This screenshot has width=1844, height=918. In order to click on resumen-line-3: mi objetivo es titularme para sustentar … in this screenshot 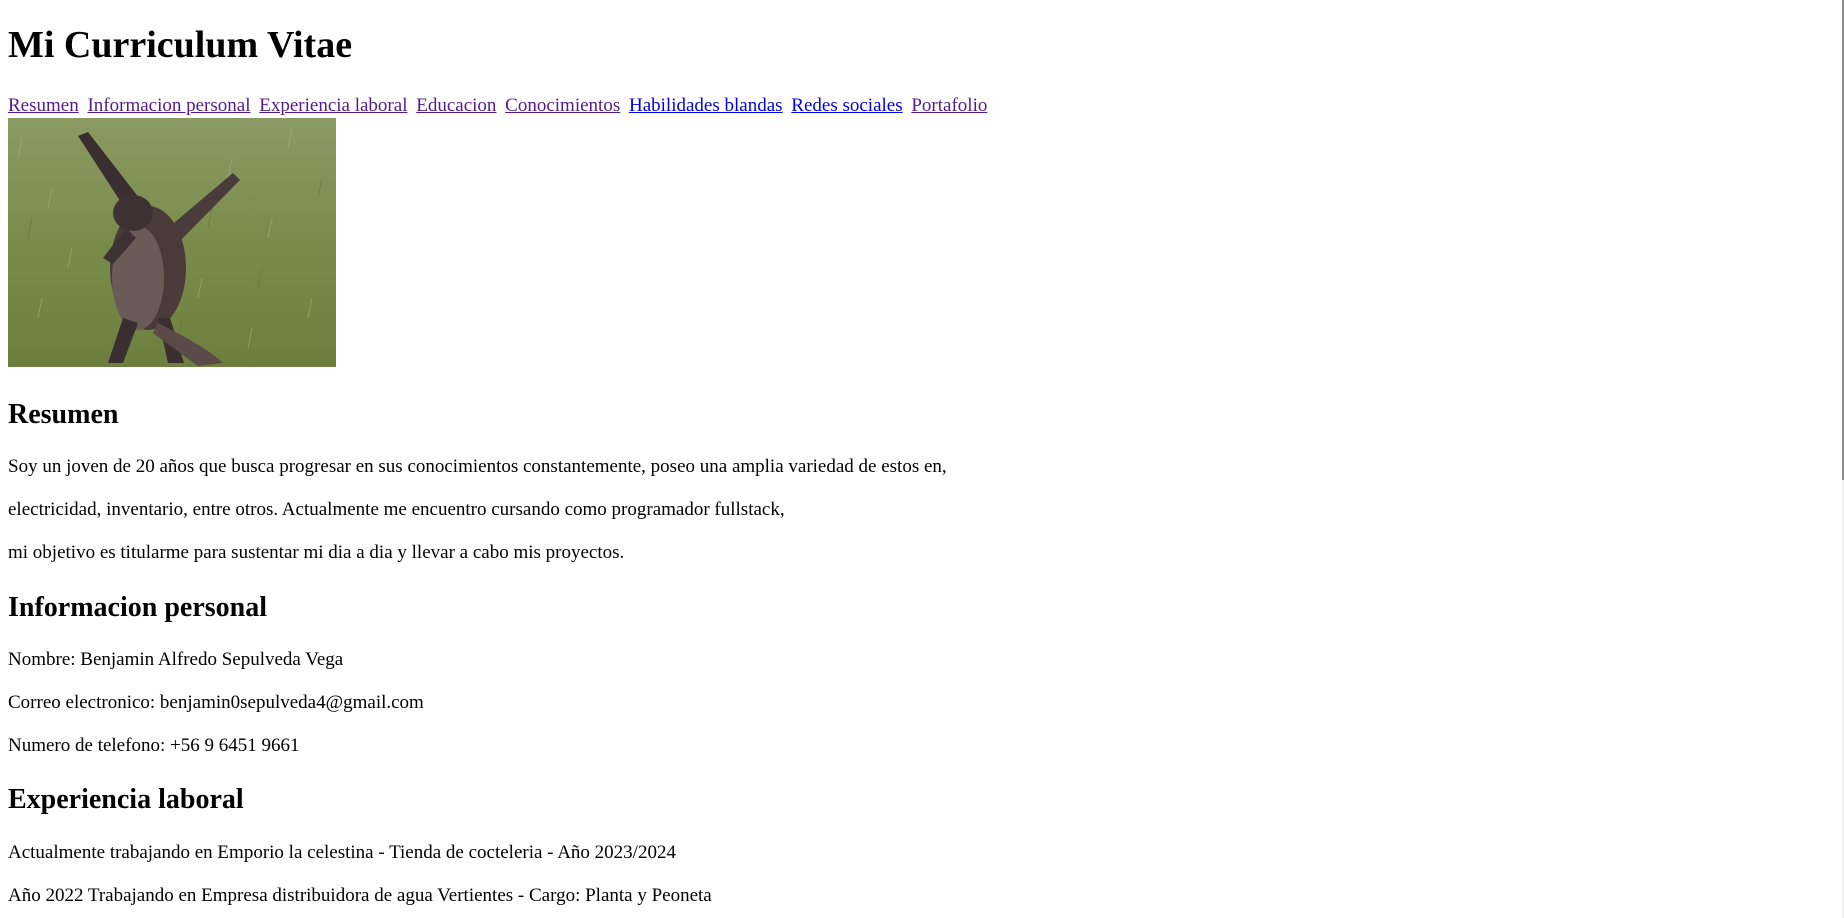, I will do `click(316, 552)`.